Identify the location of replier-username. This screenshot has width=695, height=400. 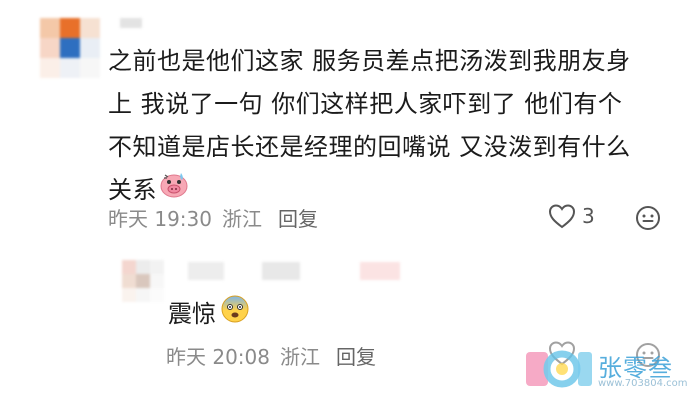
(206, 271).